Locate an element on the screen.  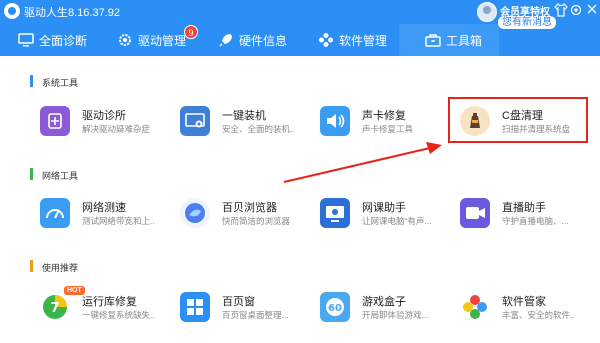
monitor-icon is located at coordinates (26, 40).